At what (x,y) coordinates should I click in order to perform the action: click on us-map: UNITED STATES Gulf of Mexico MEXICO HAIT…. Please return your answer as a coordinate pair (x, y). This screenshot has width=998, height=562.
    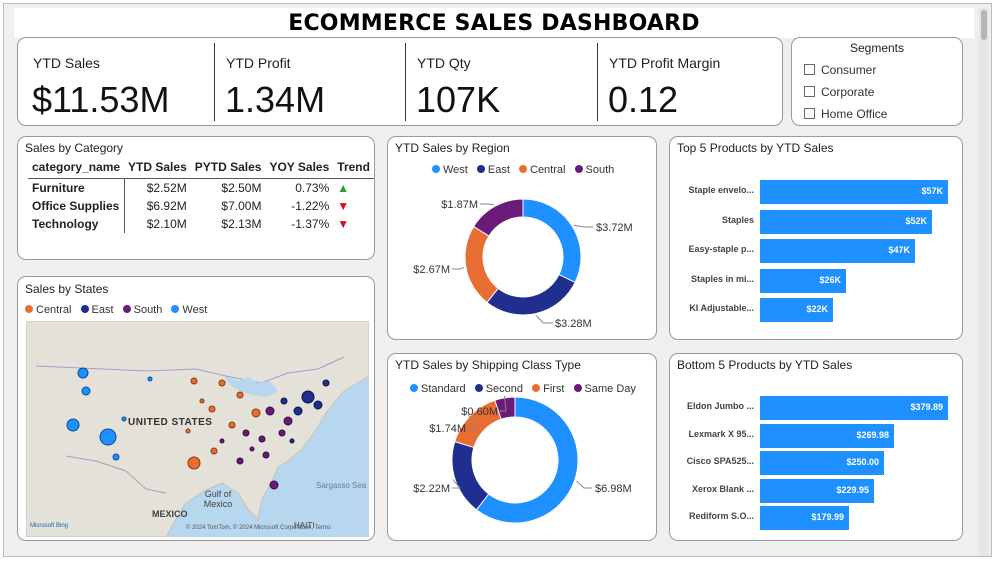
    Looking at the image, I should click on (197, 429).